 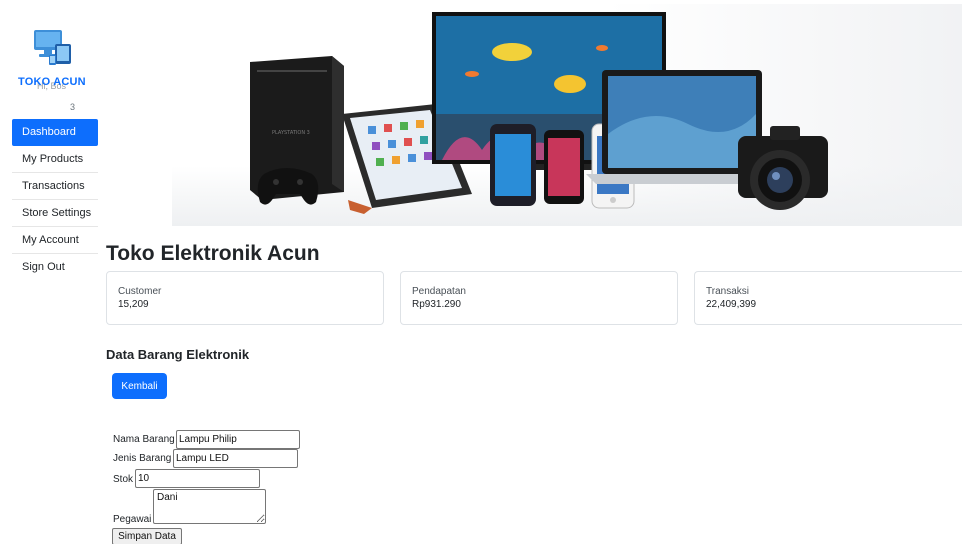 What do you see at coordinates (197, 478) in the screenshot?
I see `stok-input` at bounding box center [197, 478].